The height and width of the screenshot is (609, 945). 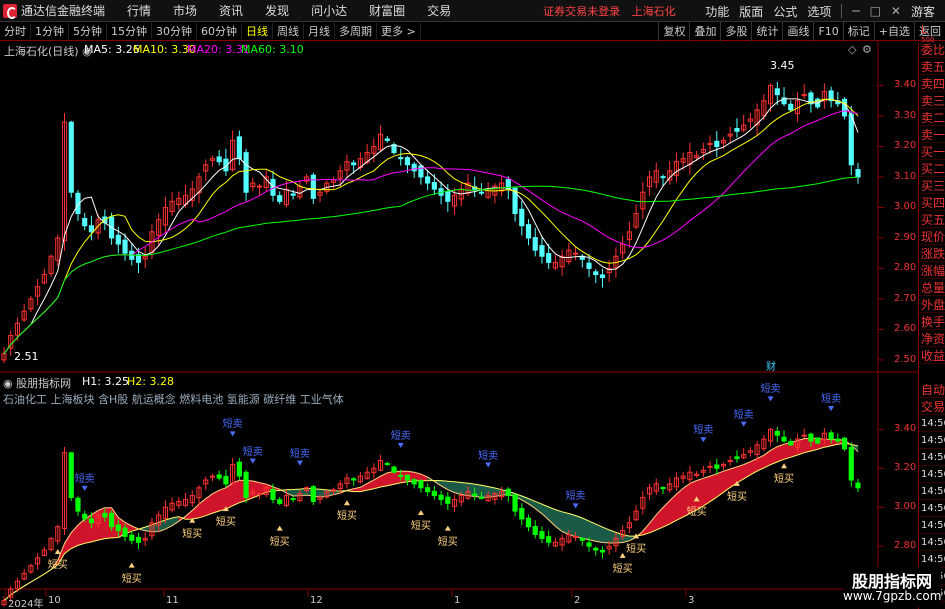 I want to click on settings-gear-icon: ⚙, so click(x=867, y=49).